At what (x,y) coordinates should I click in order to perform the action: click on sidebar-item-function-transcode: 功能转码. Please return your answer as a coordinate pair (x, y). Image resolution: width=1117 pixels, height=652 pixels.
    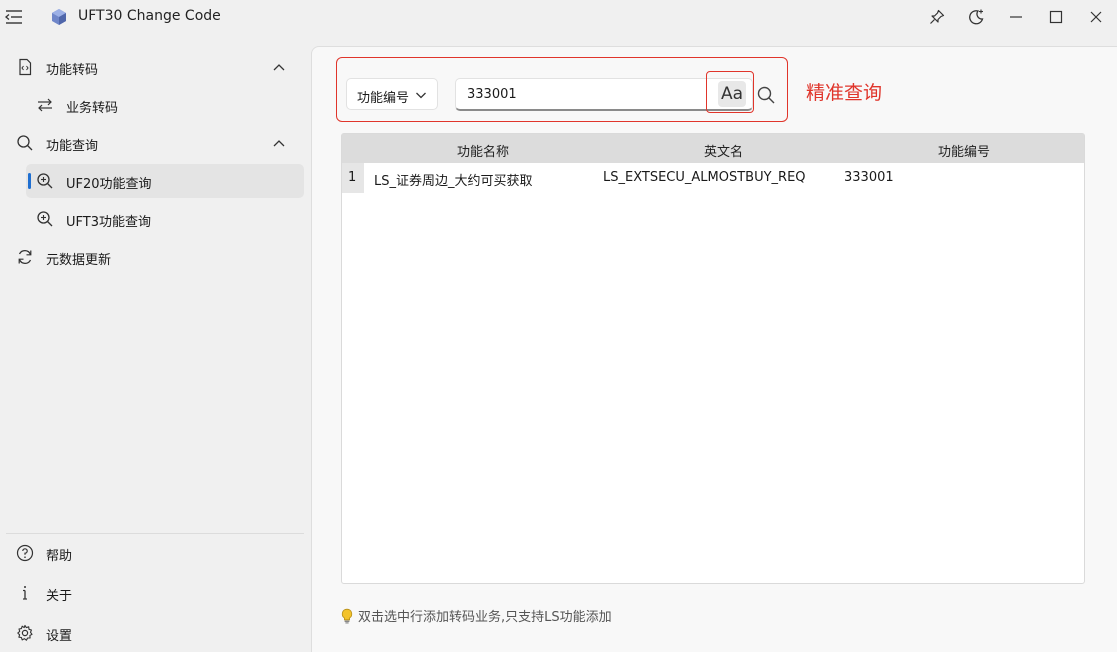
    Looking at the image, I should click on (155, 67).